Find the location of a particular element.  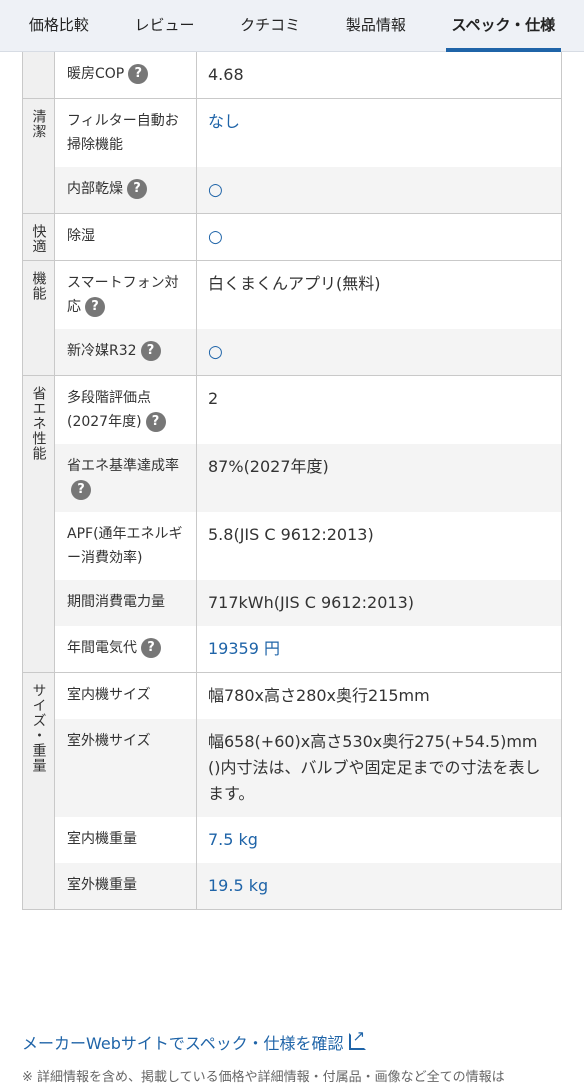

spec-value: 幅780x高さ280x奥行215mm is located at coordinates (319, 695).